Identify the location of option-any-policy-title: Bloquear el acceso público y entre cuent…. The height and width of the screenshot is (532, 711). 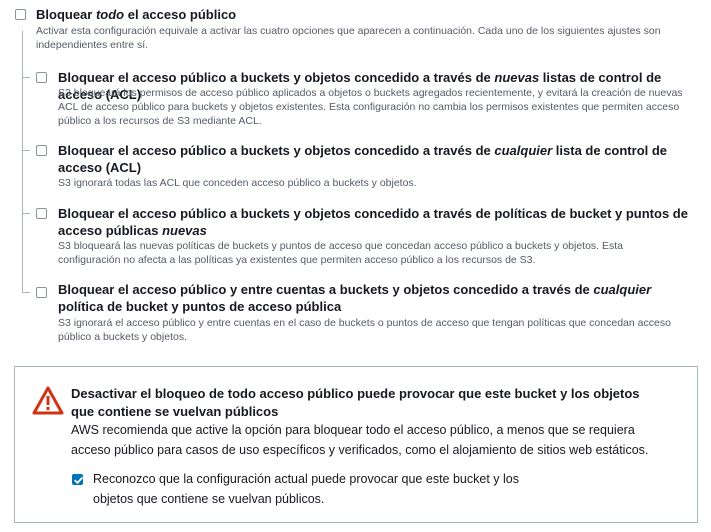
(355, 298).